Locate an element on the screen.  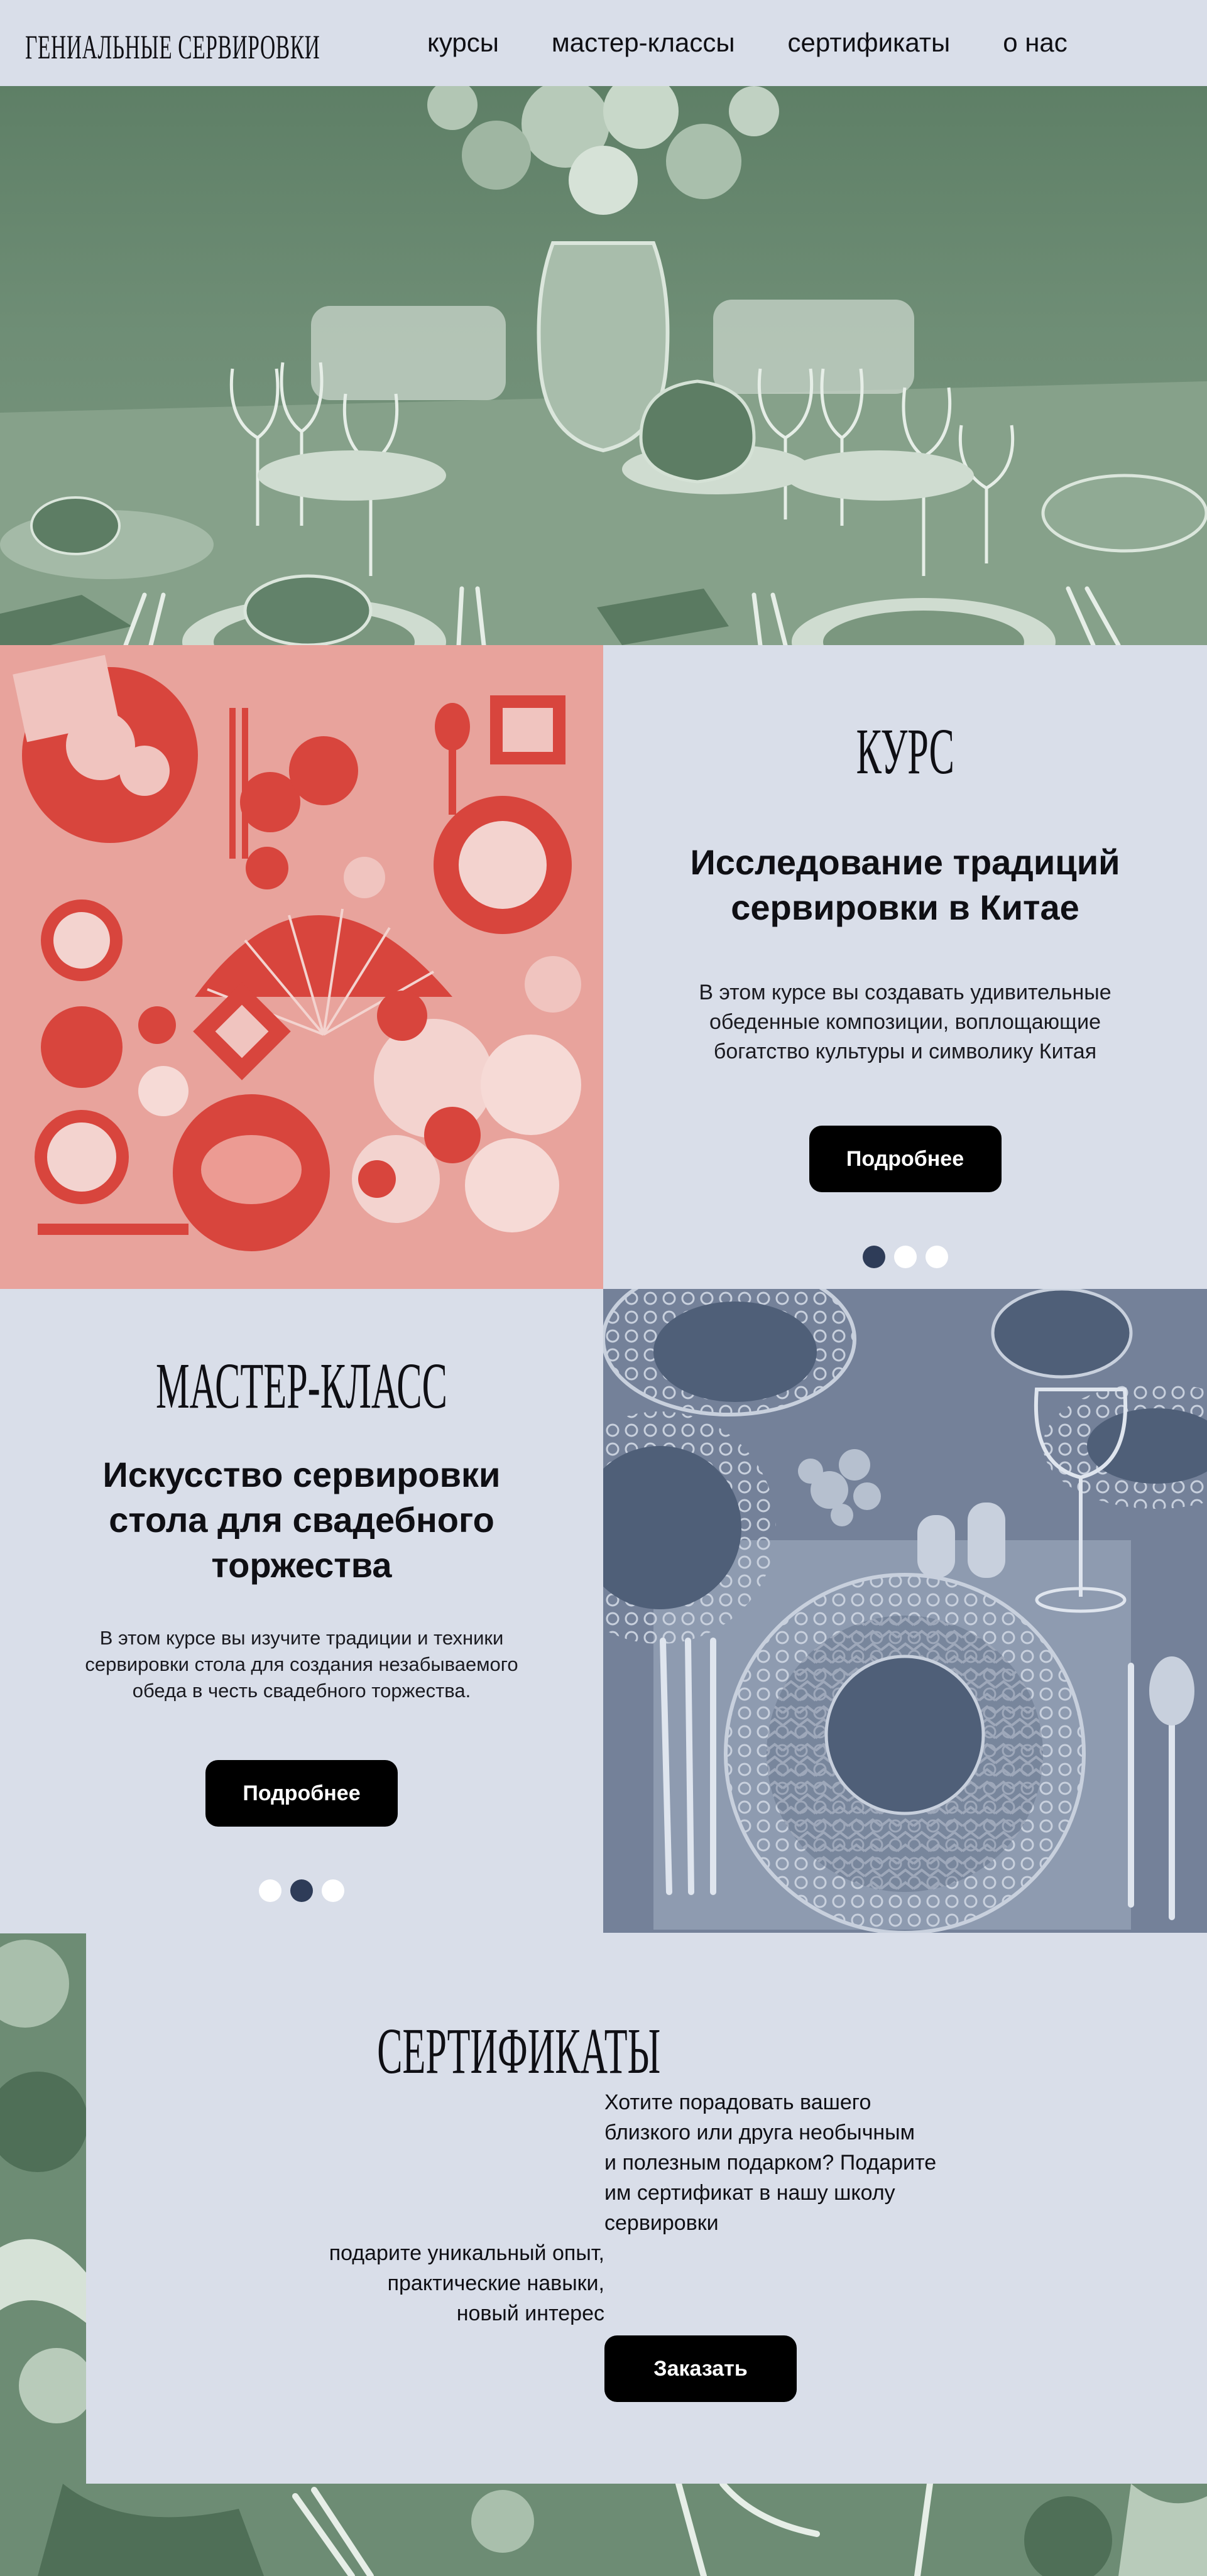
nav-link-about: о нас is located at coordinates (1035, 43).